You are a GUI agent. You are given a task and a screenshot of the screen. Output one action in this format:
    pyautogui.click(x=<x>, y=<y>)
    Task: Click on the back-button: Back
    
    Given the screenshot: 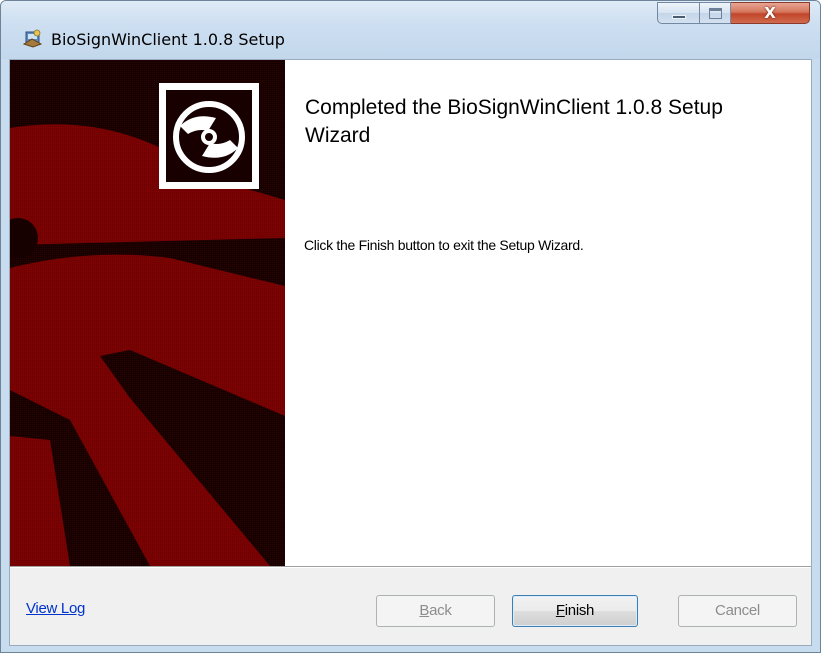 What is the action you would take?
    pyautogui.click(x=435, y=611)
    